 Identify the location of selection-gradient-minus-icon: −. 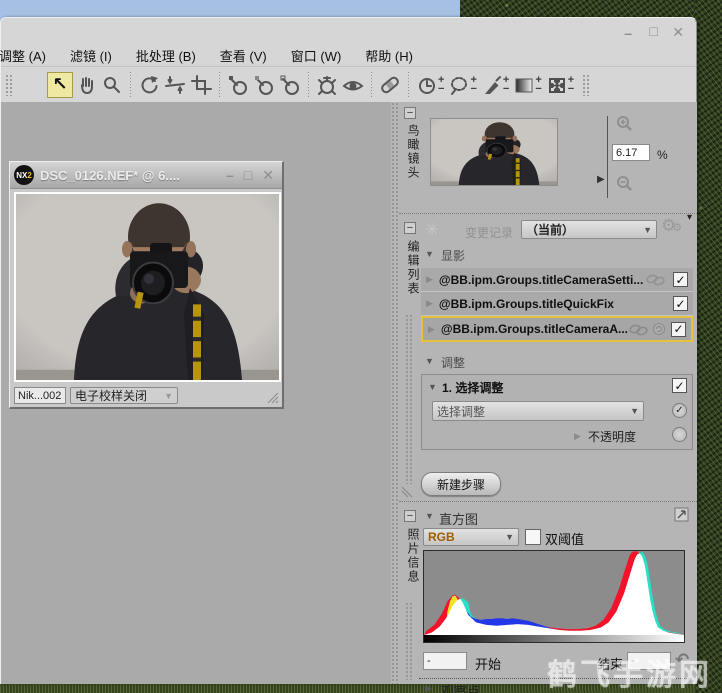
(538, 88).